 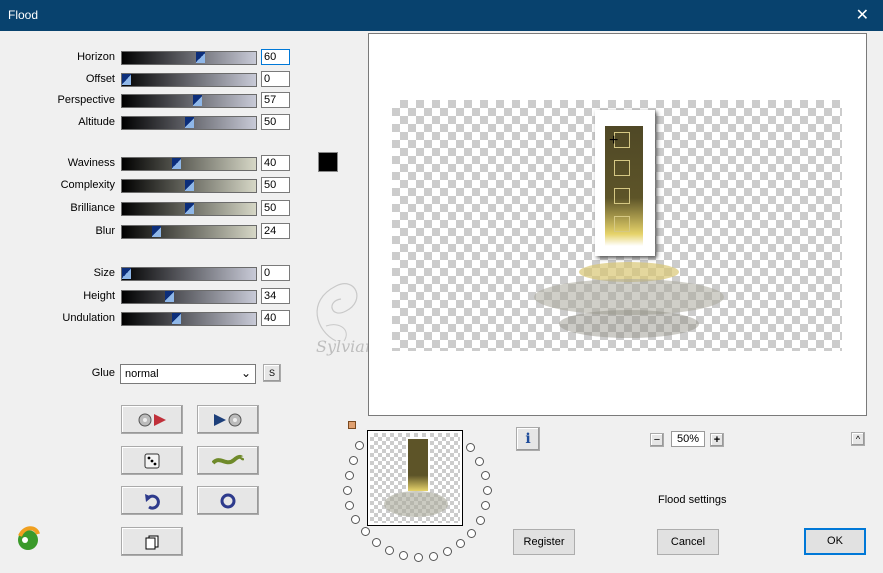 I want to click on zoom-out-button: −, so click(x=657, y=440).